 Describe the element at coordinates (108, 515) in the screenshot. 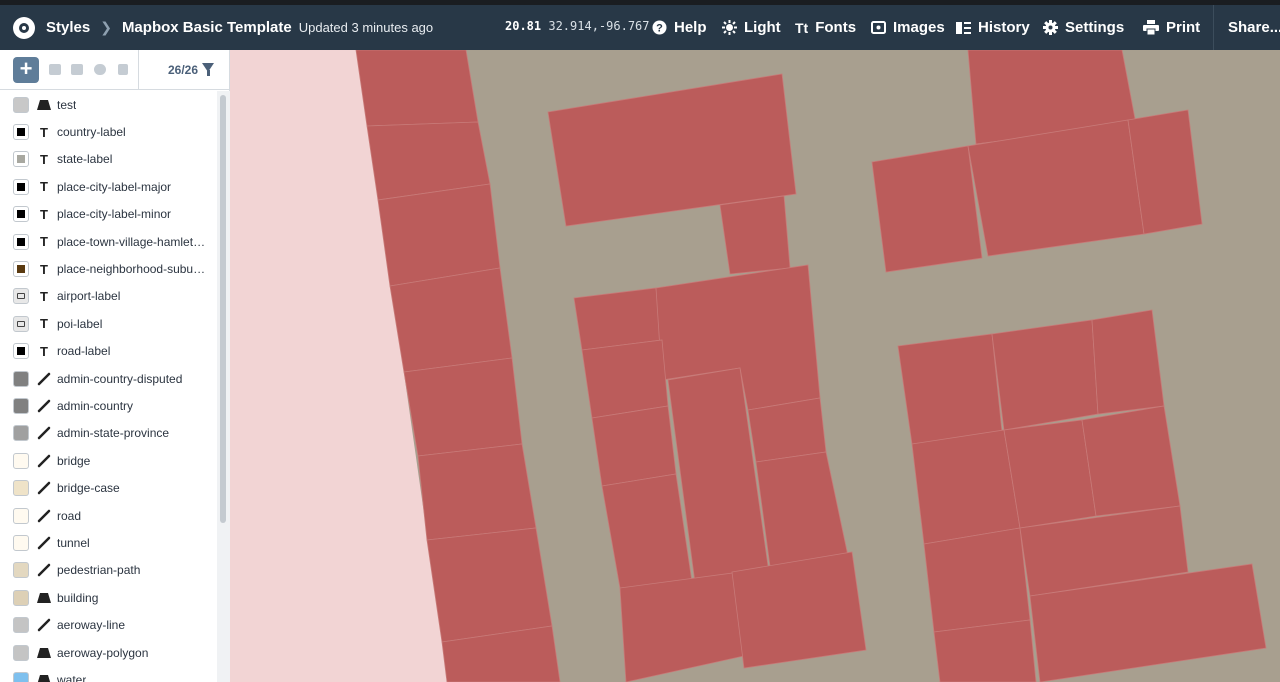

I see `layer-item: road` at that location.